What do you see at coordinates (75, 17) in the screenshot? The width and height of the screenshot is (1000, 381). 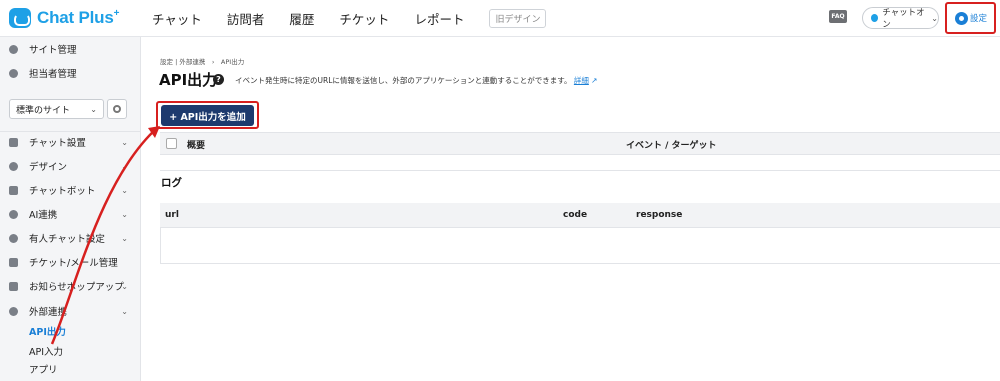 I see `logo-text: Chat Plus` at bounding box center [75, 17].